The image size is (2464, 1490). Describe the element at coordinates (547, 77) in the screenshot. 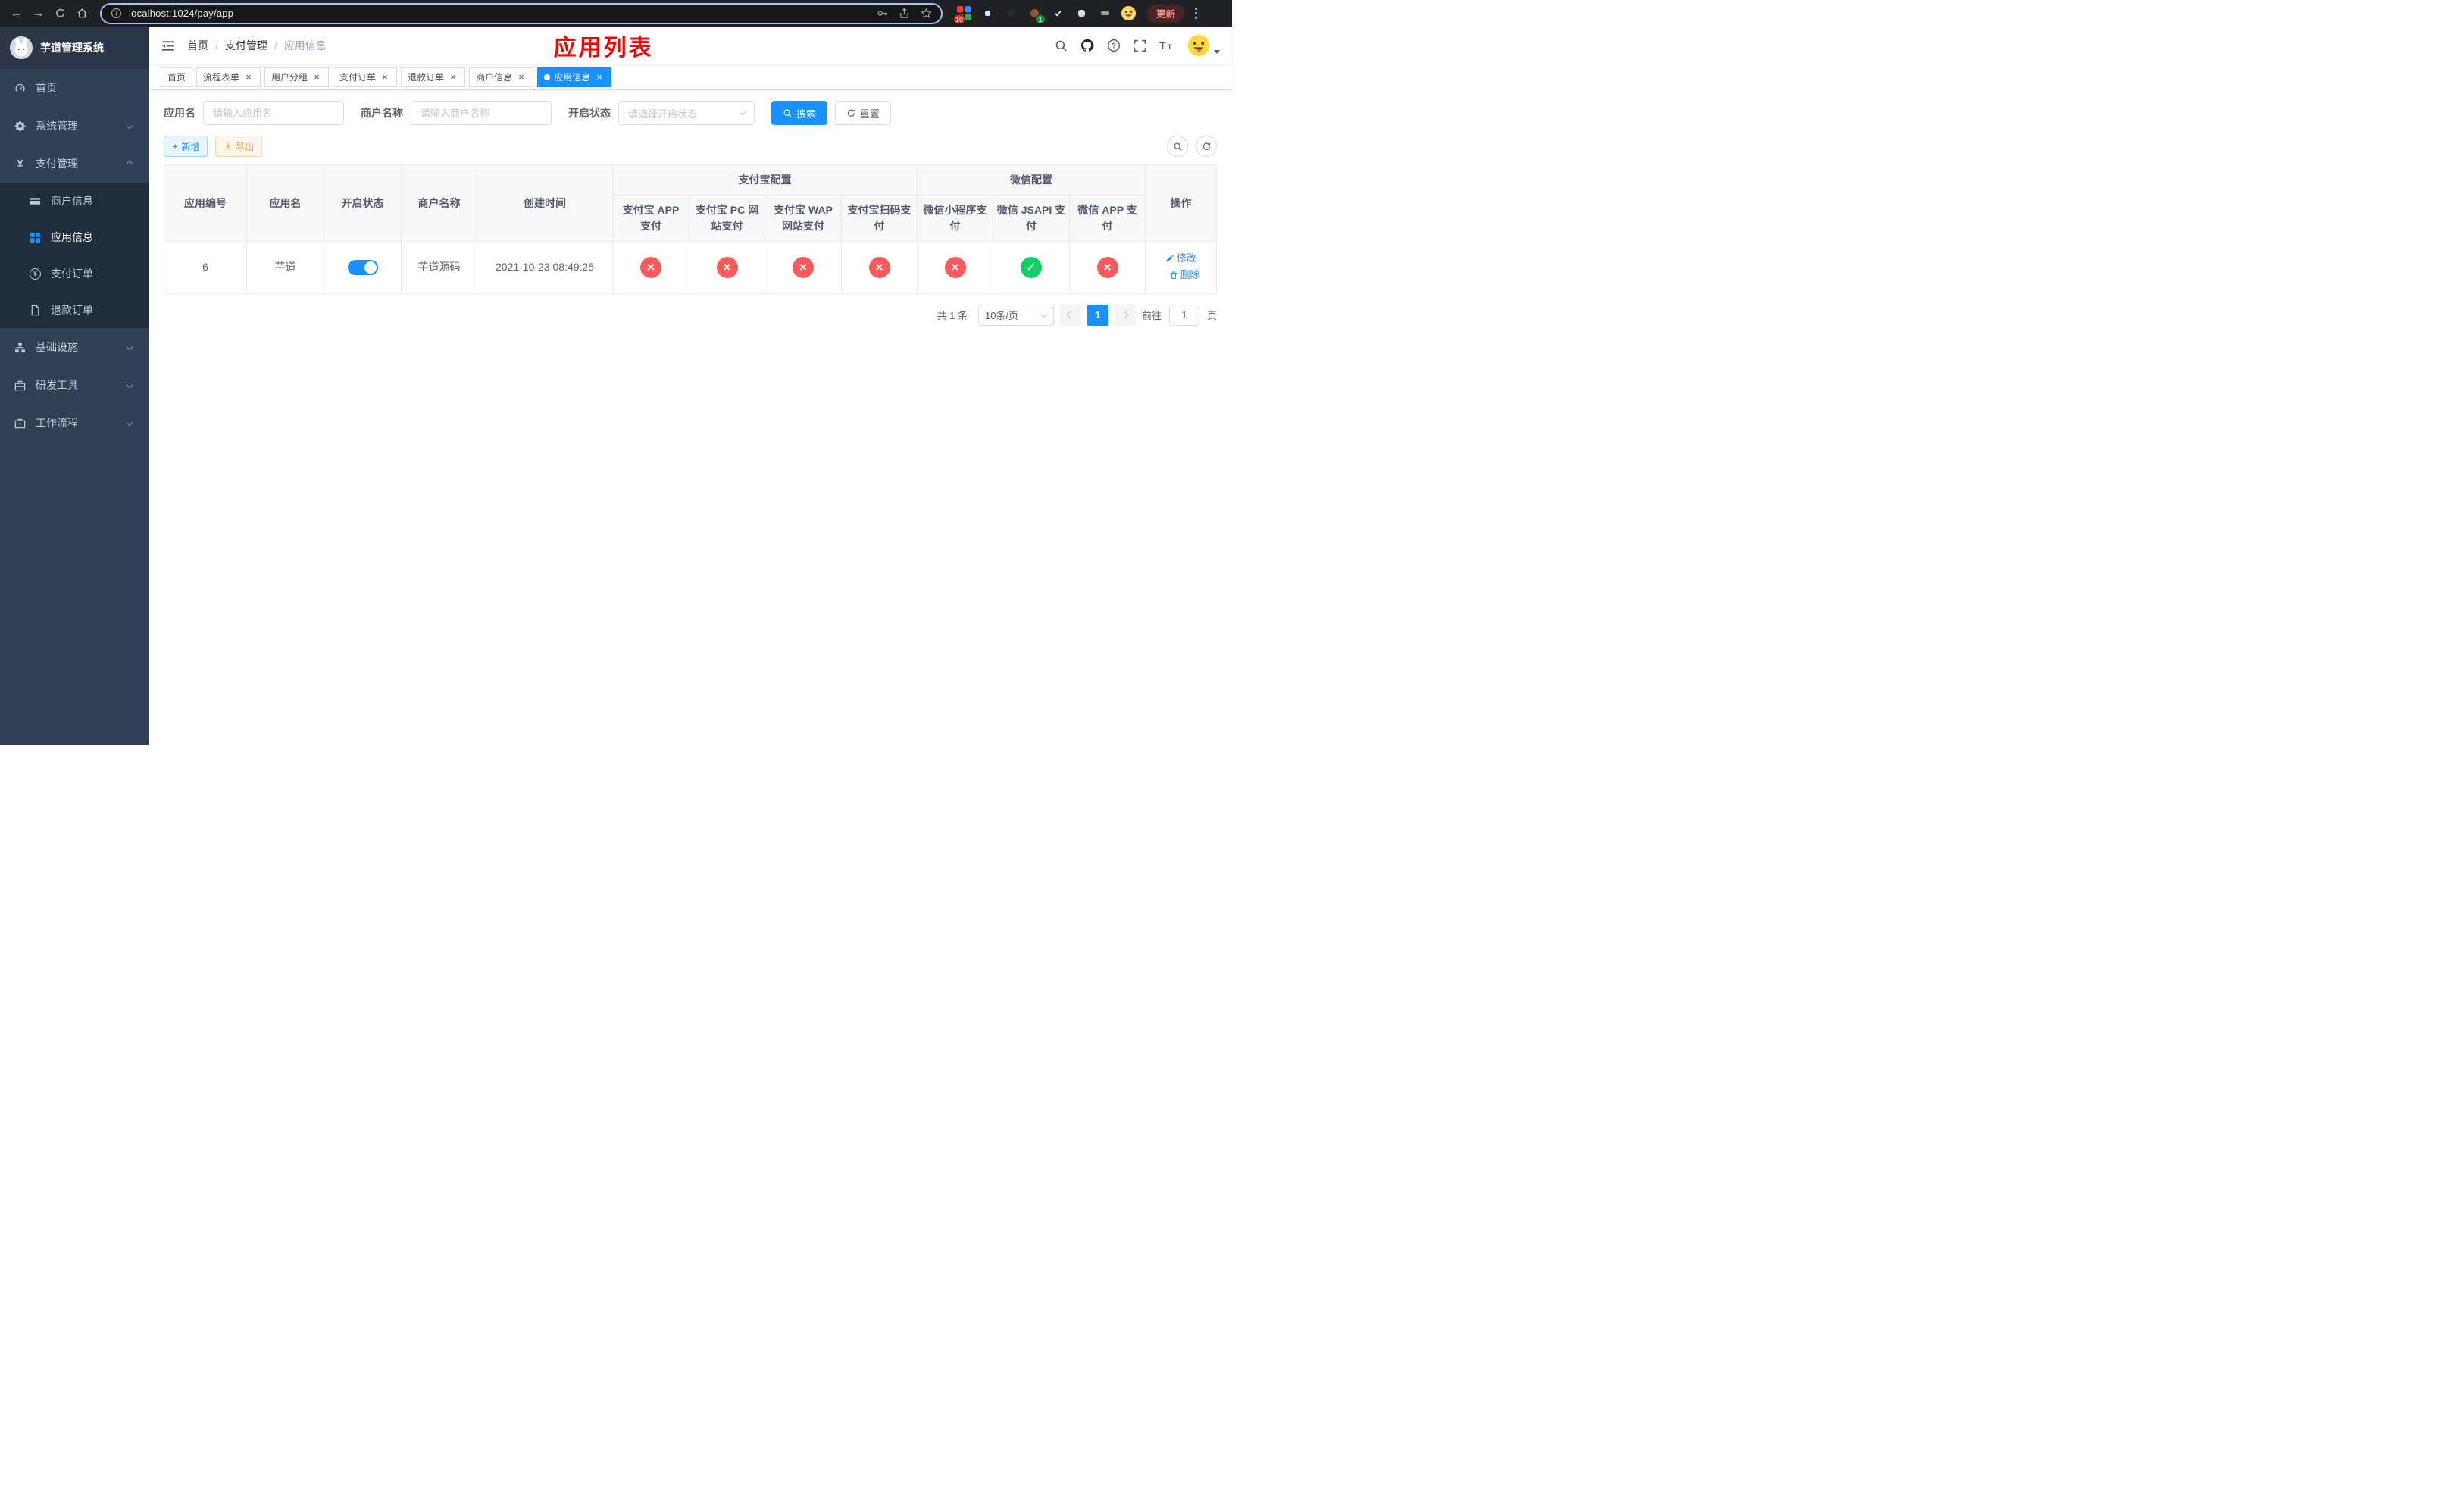

I see `active-dot-icon` at that location.